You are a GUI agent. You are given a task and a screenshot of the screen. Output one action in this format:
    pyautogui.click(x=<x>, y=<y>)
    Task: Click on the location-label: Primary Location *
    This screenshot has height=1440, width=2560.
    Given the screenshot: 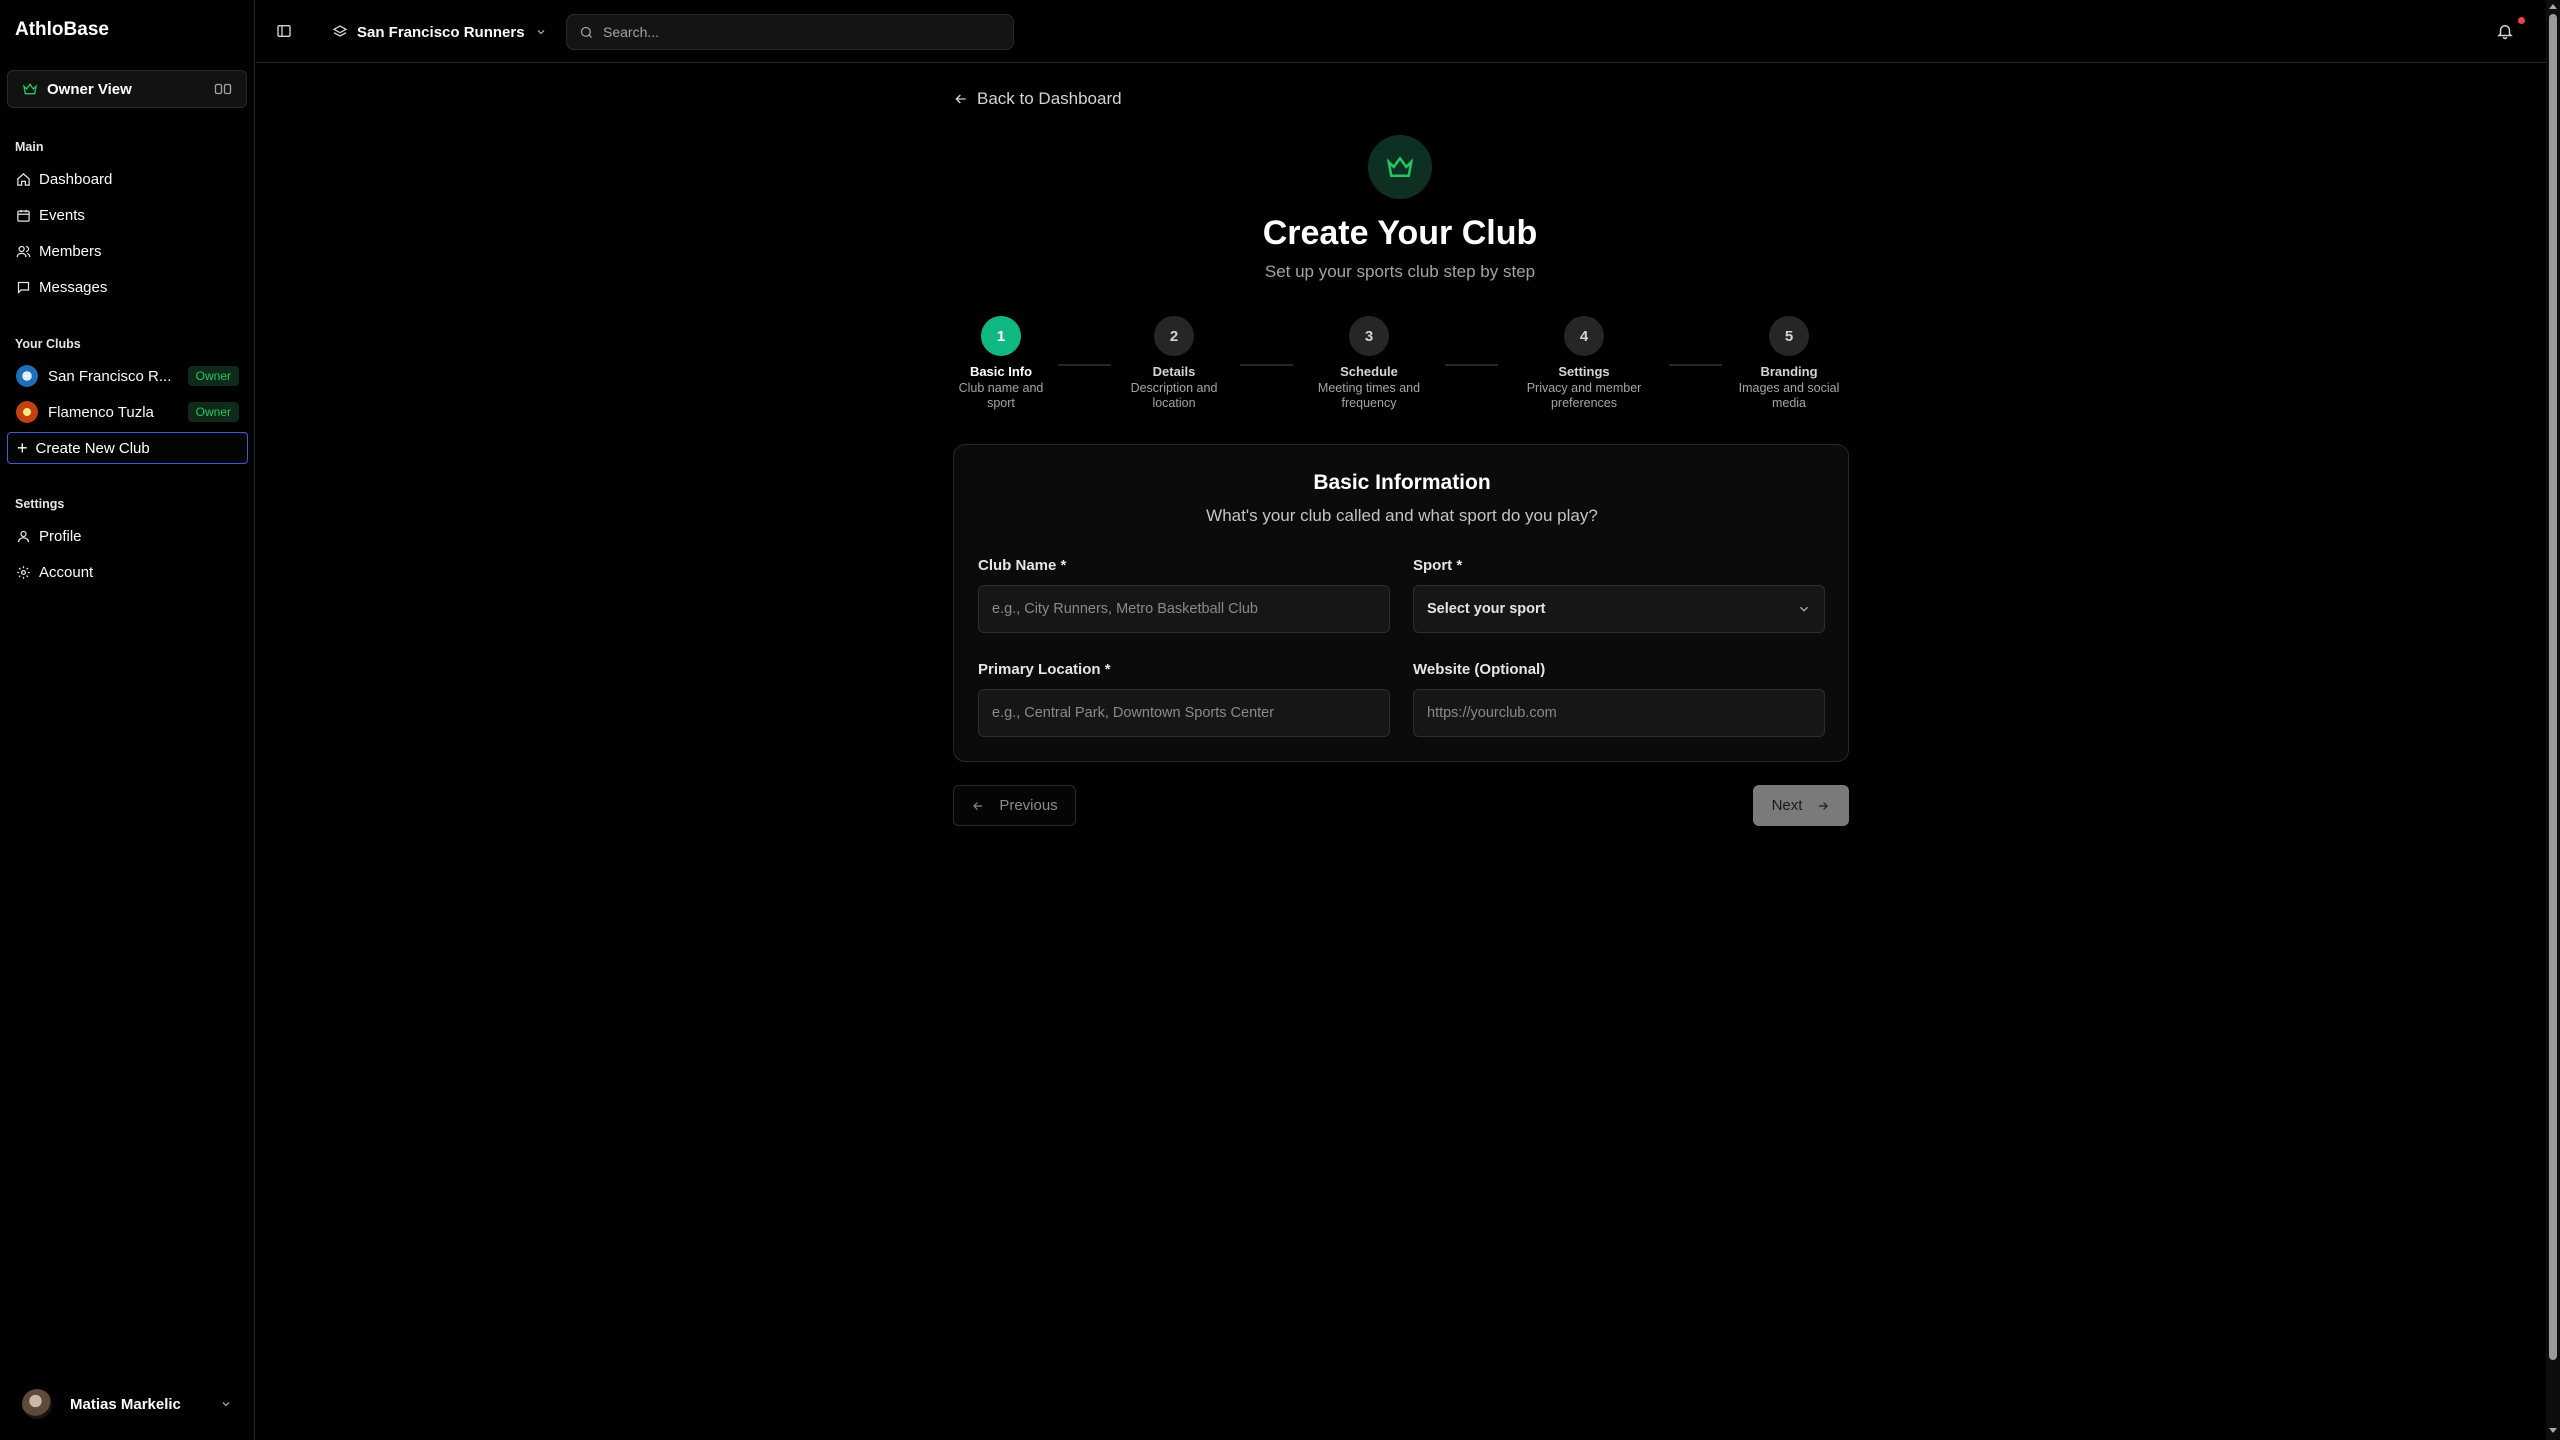 What is the action you would take?
    pyautogui.click(x=1044, y=669)
    